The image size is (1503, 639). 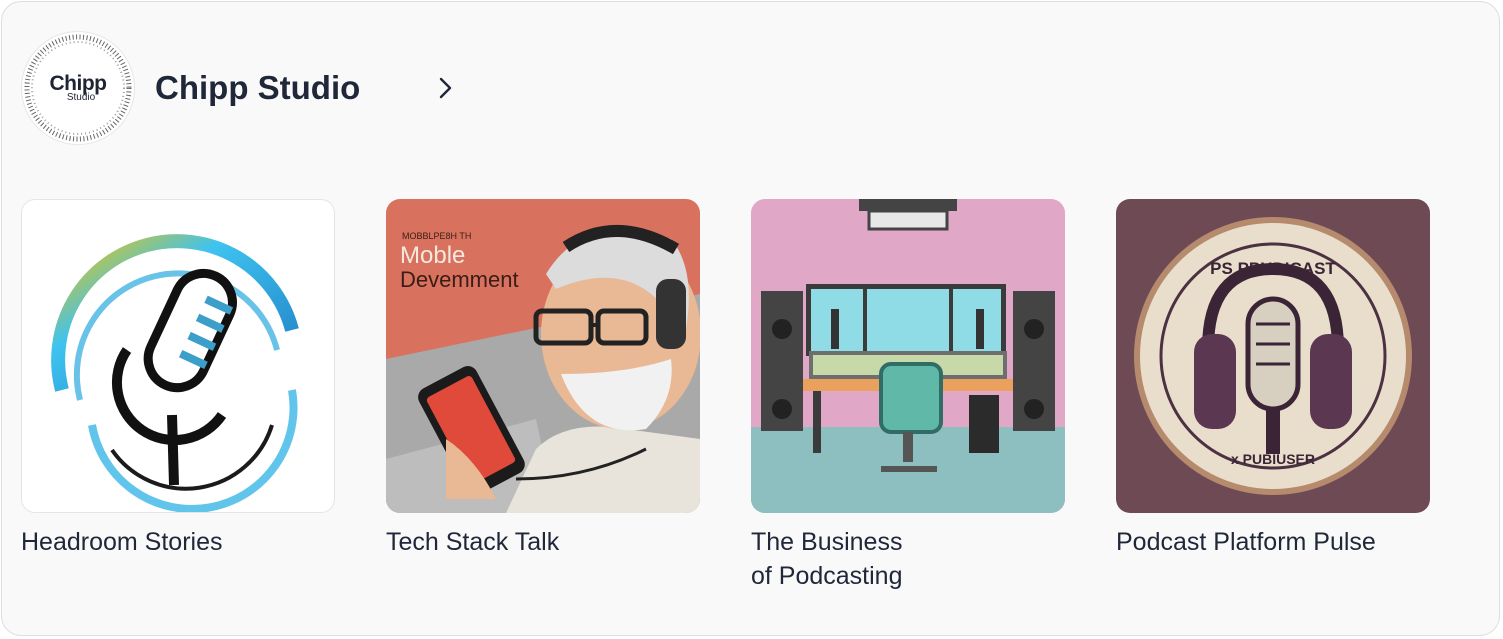 What do you see at coordinates (1273, 542) in the screenshot?
I see `show-title: Podcast Platform Pulse` at bounding box center [1273, 542].